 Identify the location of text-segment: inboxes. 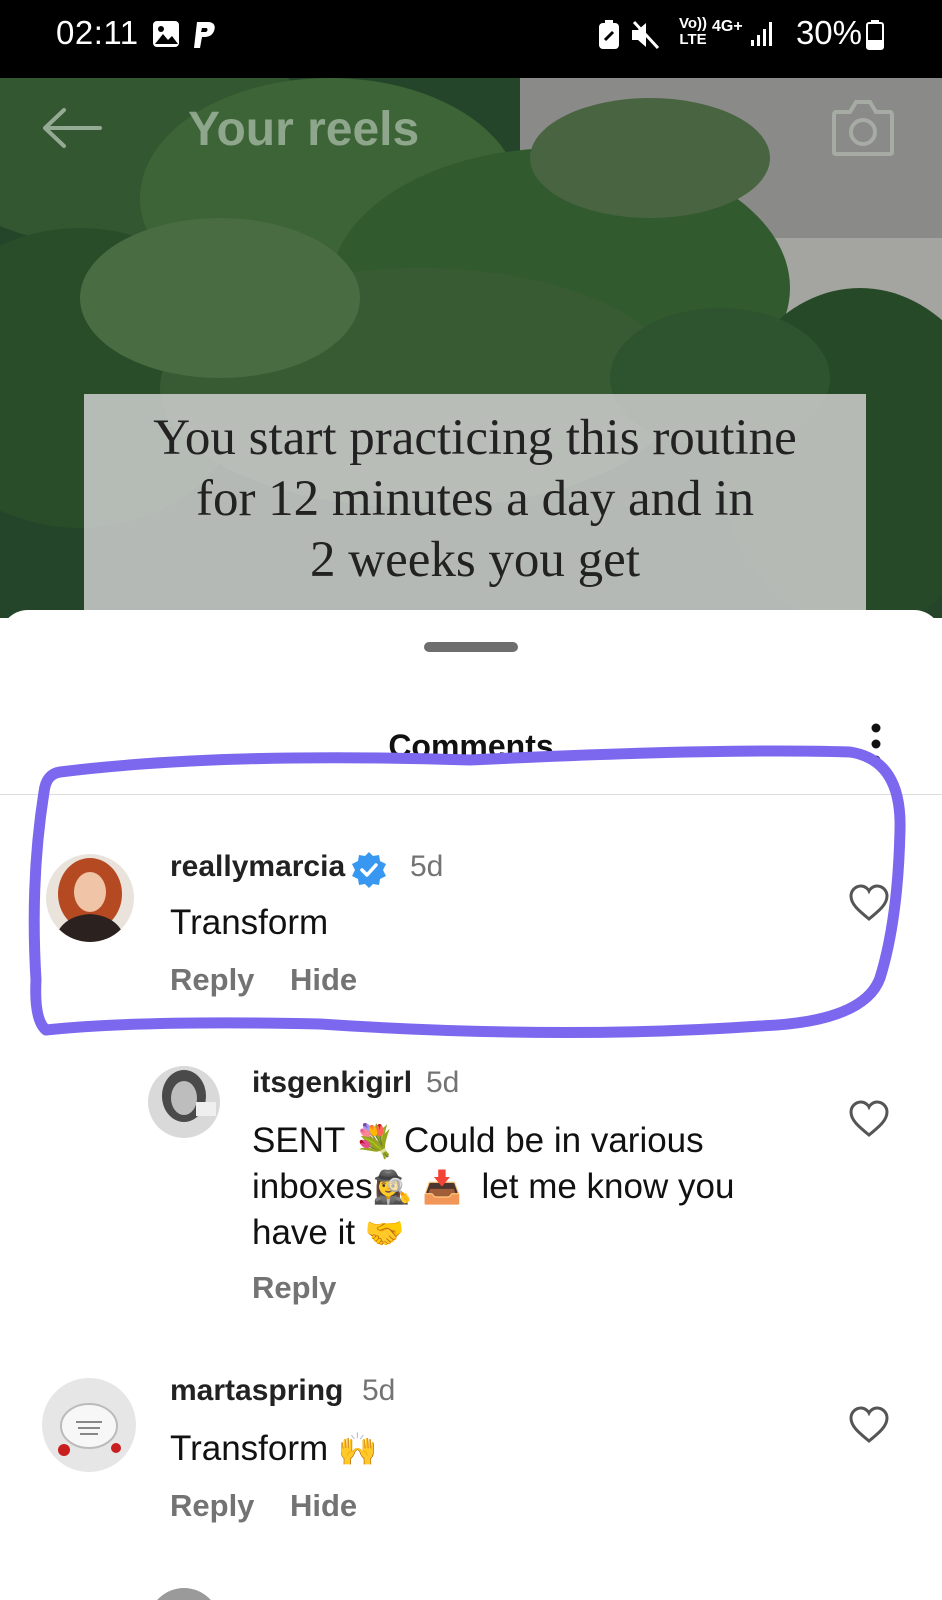
(312, 1186).